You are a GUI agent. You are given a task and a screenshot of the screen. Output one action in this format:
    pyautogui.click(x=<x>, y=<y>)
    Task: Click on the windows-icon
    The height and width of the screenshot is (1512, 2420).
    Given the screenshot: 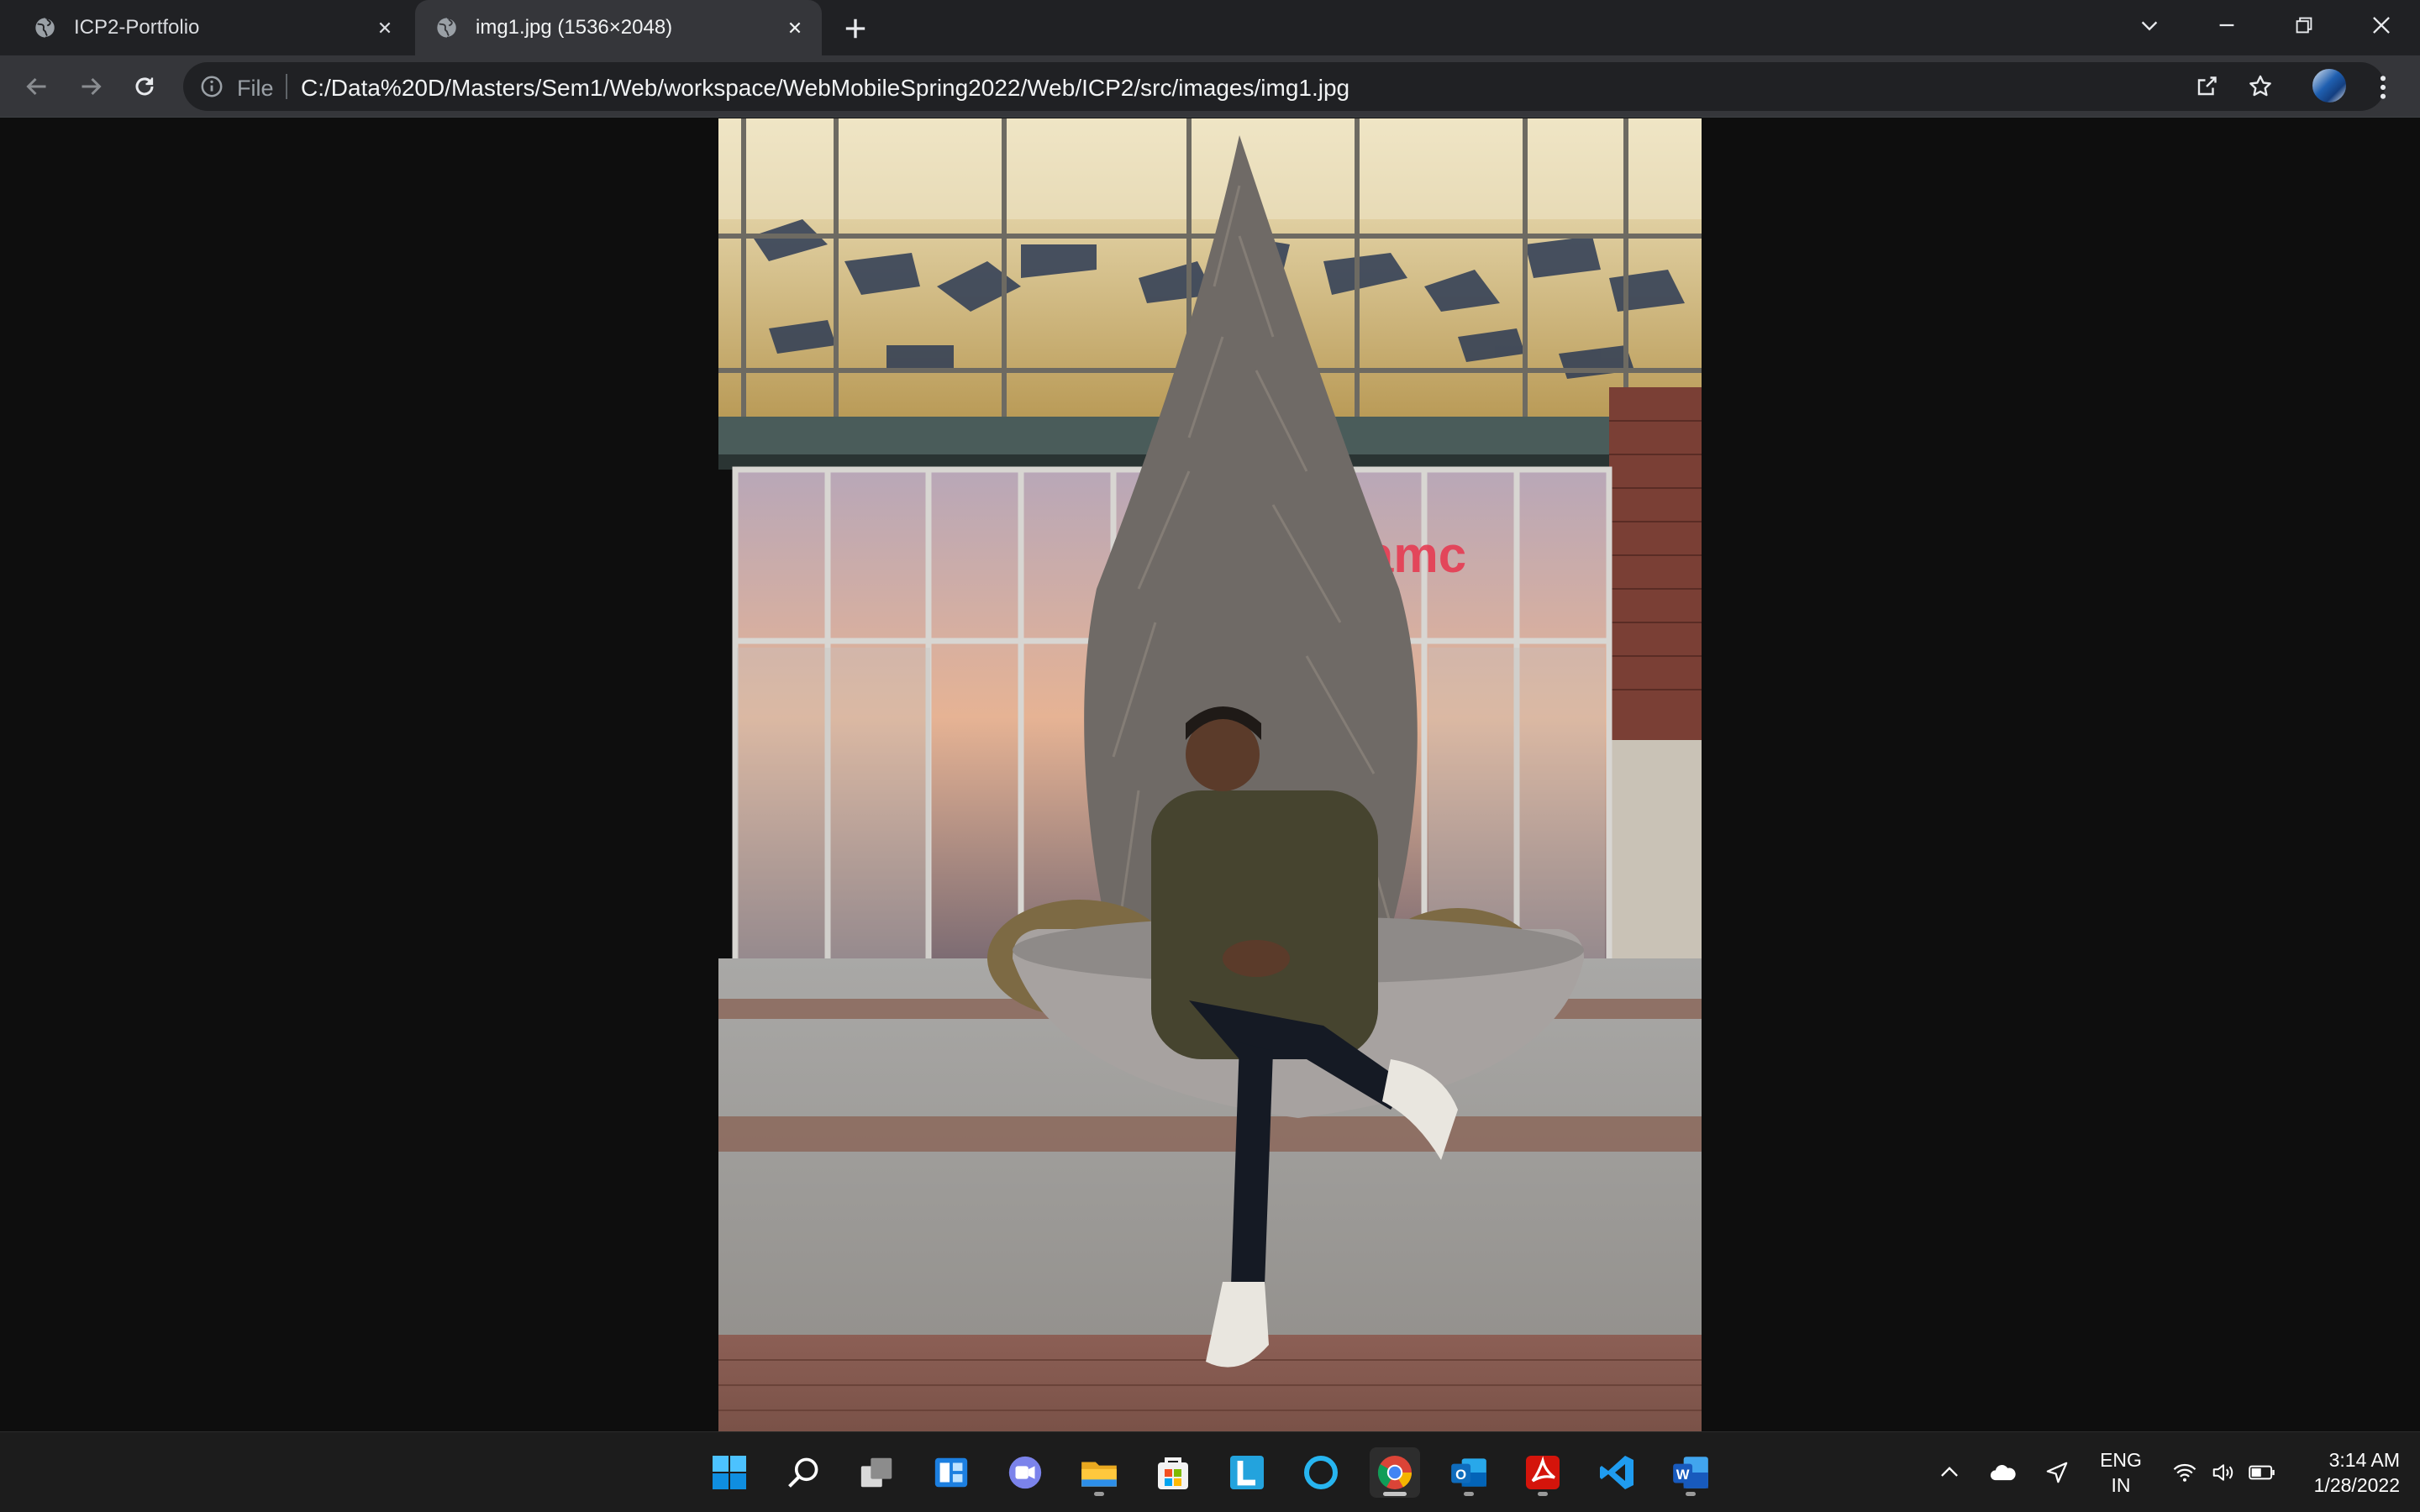 What is the action you would take?
    pyautogui.click(x=729, y=1472)
    